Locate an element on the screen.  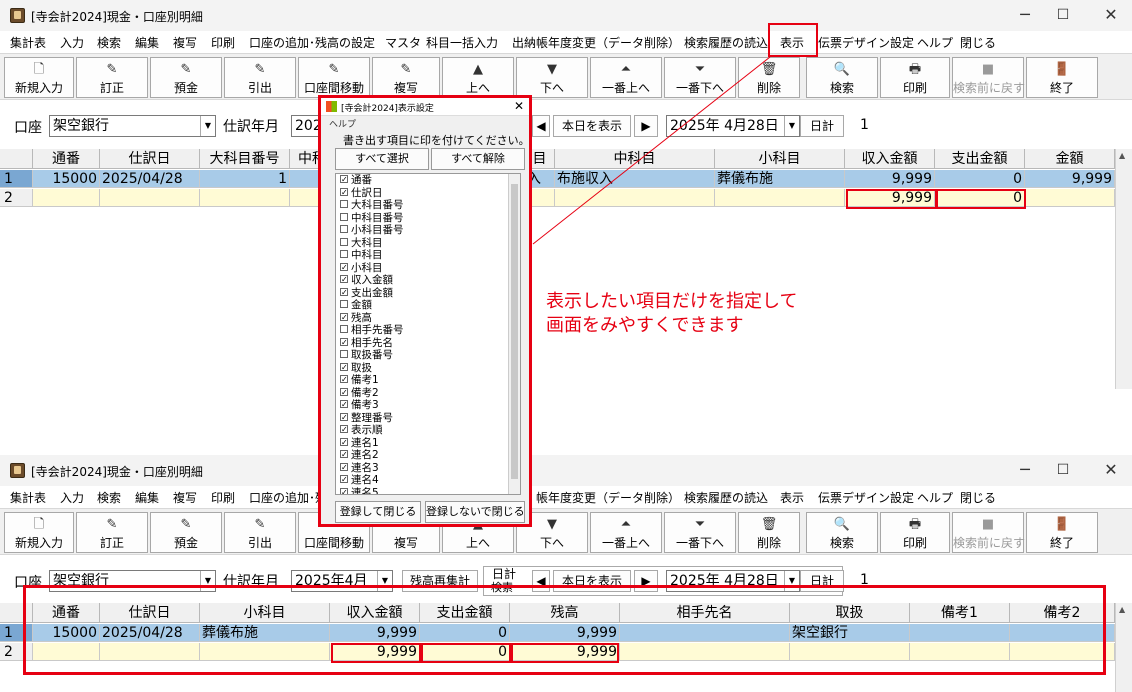
withdraw-button: ✎ 引出 is located at coordinates (260, 77).